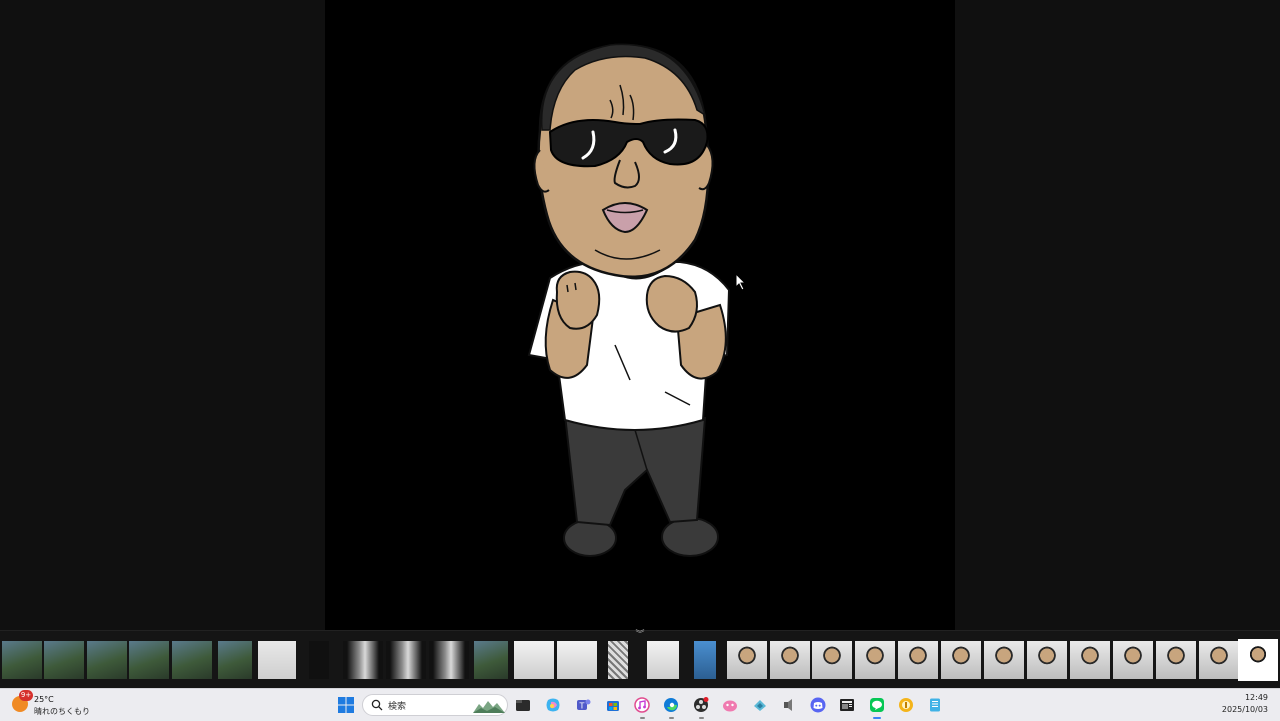 This screenshot has height=721, width=1280. Describe the element at coordinates (346, 705) in the screenshot. I see `windows-start-button` at that location.